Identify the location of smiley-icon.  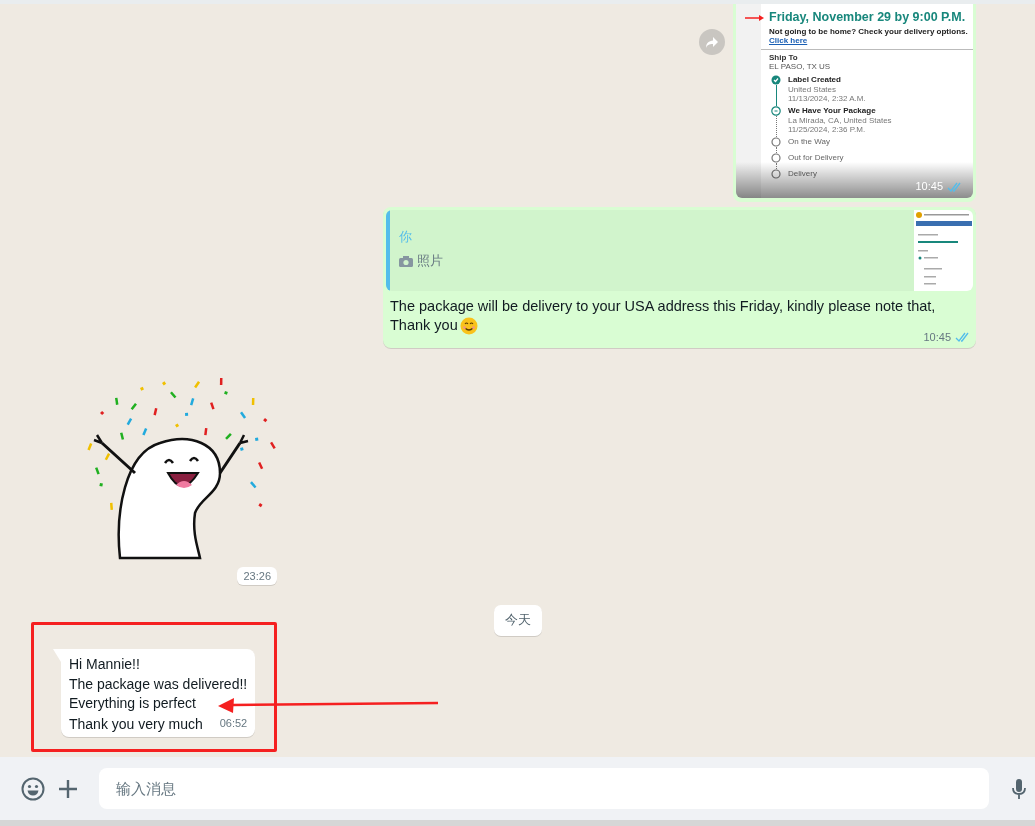
(33, 788).